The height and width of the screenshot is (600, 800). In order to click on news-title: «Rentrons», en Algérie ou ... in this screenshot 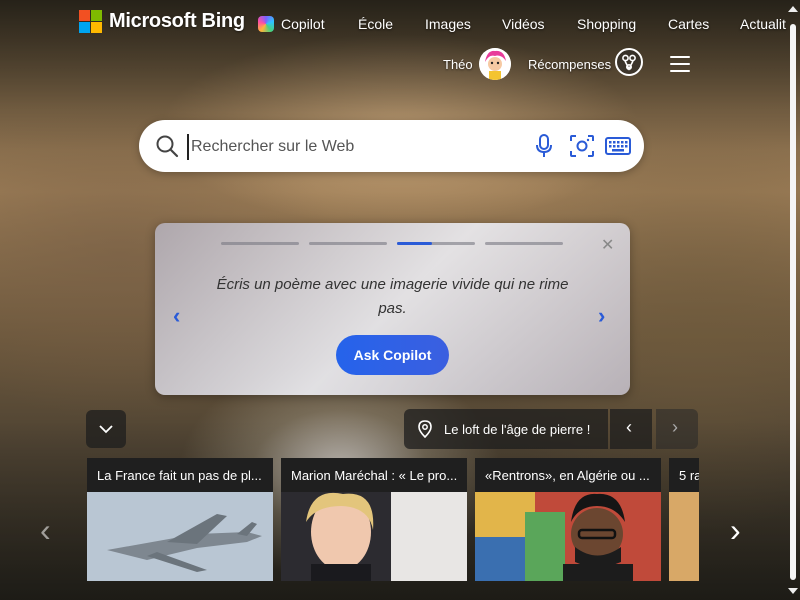, I will do `click(567, 475)`.